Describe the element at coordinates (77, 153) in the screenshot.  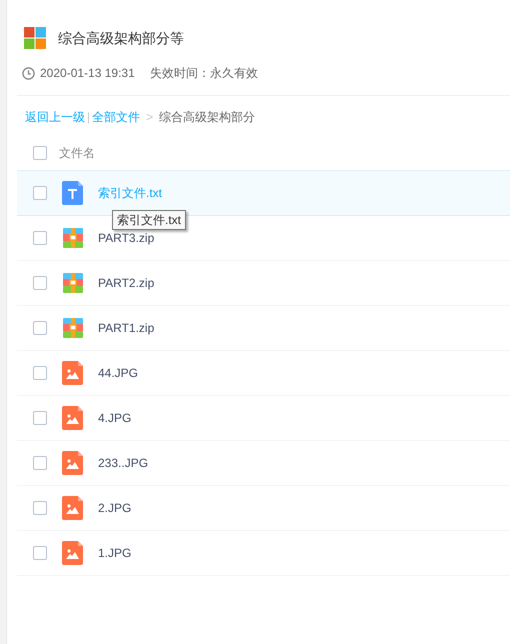
I see `column-header: 文件名` at that location.